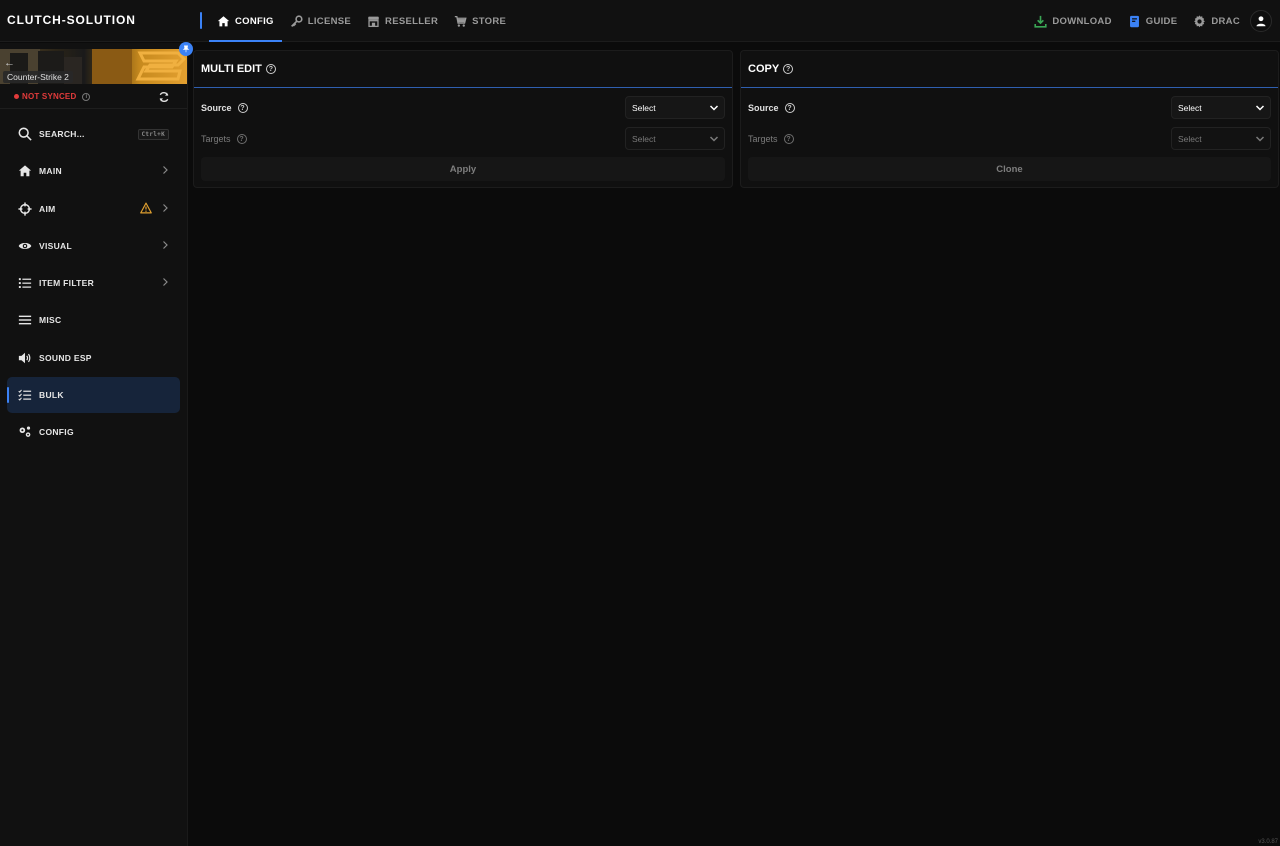 The width and height of the screenshot is (1280, 846). I want to click on panel-header: MULTI EDIT ?, so click(463, 69).